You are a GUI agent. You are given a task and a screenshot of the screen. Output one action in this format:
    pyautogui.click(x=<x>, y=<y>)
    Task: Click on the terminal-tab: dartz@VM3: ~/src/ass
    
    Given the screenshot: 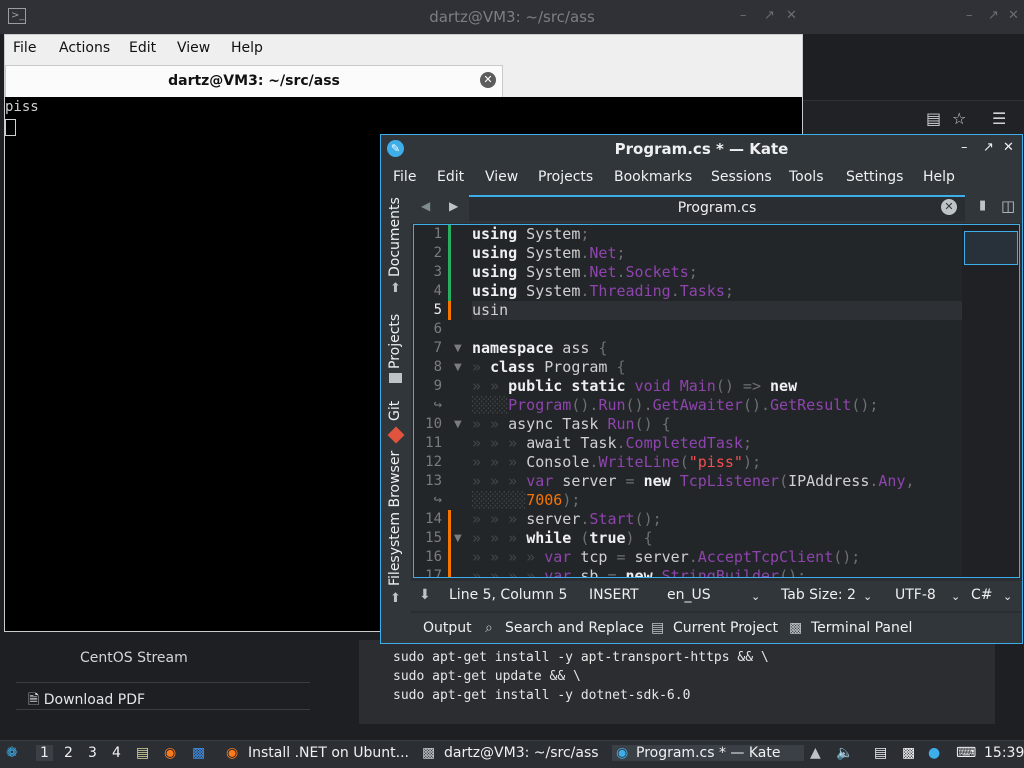 What is the action you would take?
    pyautogui.click(x=254, y=81)
    